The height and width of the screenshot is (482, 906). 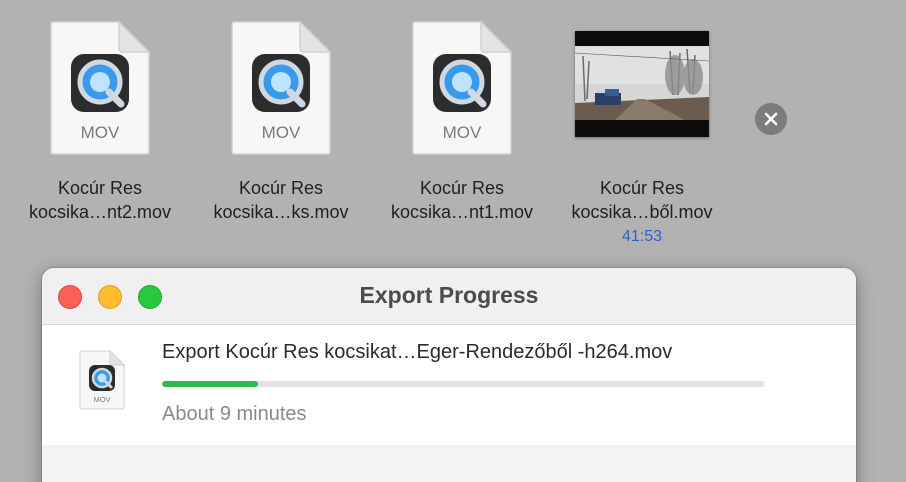 I want to click on export-progress-bar, so click(x=463, y=384).